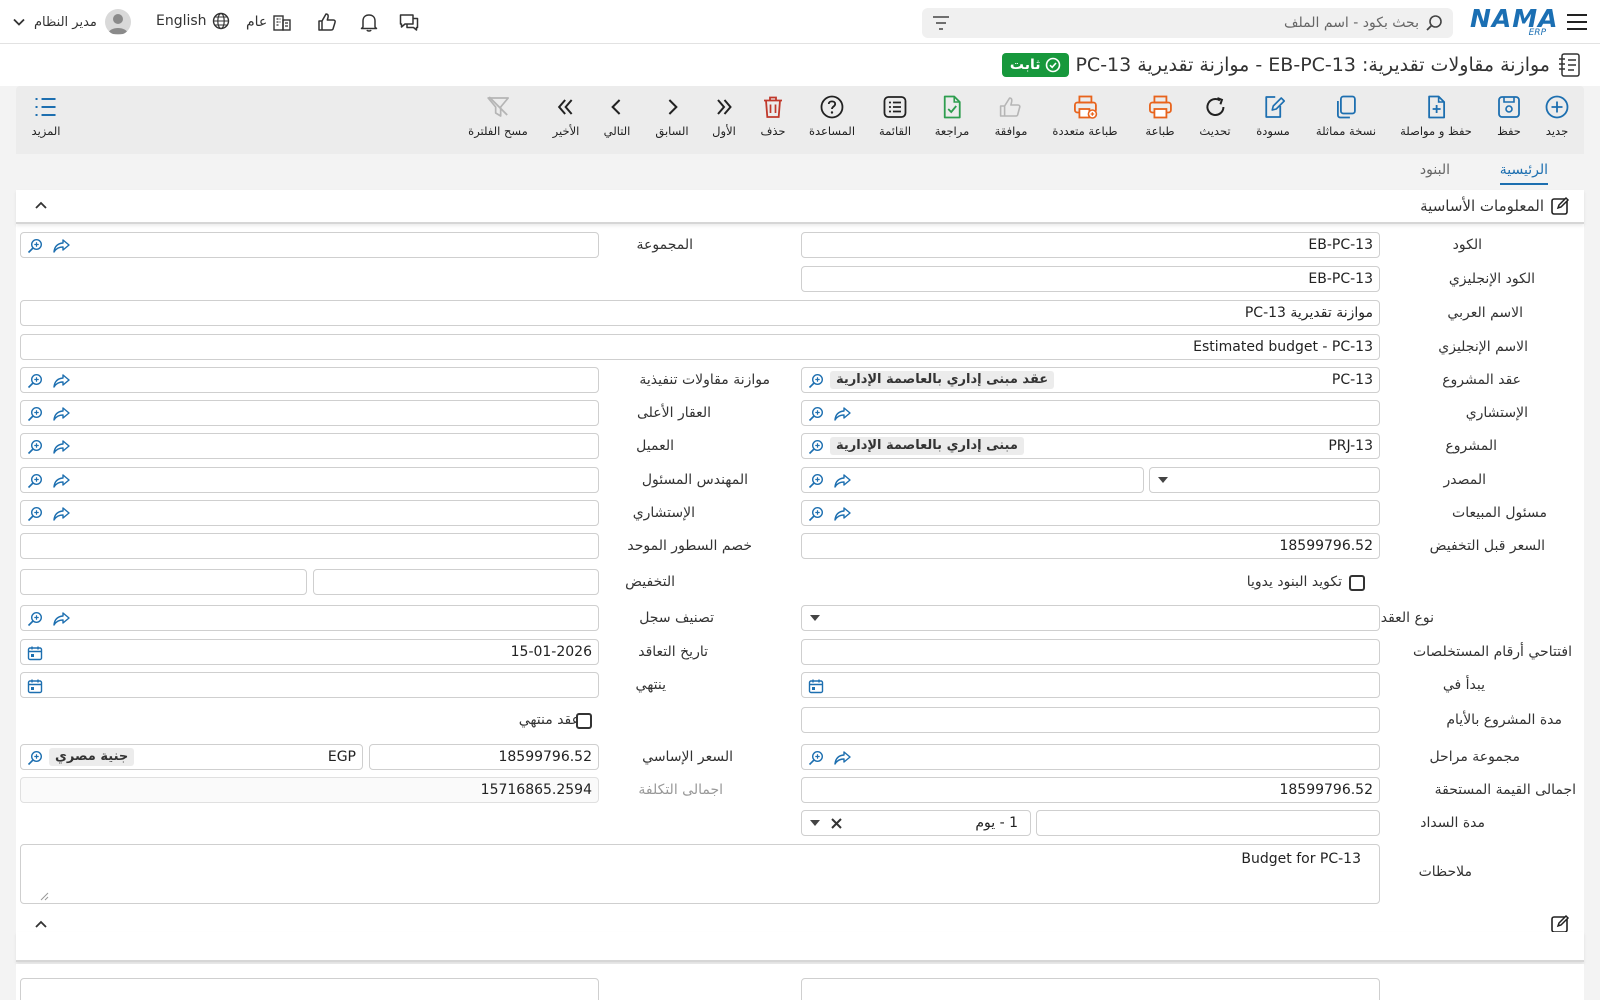  What do you see at coordinates (309, 618) in the screenshot?
I see `record-class-field` at bounding box center [309, 618].